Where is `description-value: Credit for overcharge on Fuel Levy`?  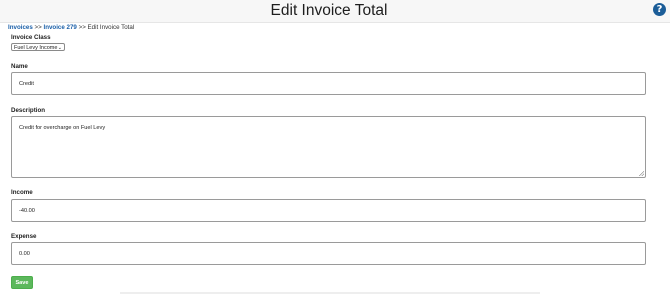
description-value: Credit for overcharge on Fuel Levy is located at coordinates (62, 128).